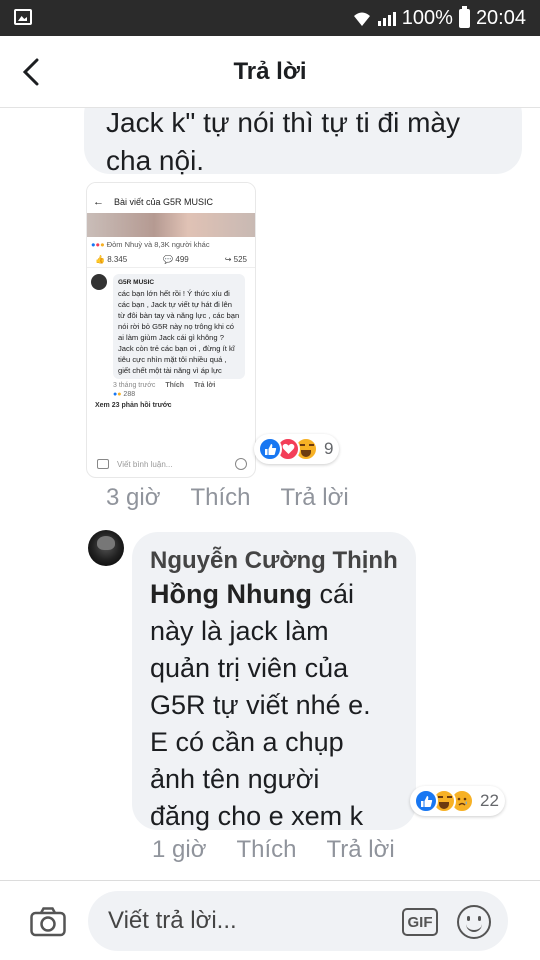  I want to click on parent-reaction-count: 9, so click(329, 448).